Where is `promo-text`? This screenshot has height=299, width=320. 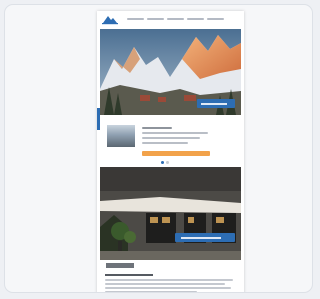 promo-text is located at coordinates (175, 137).